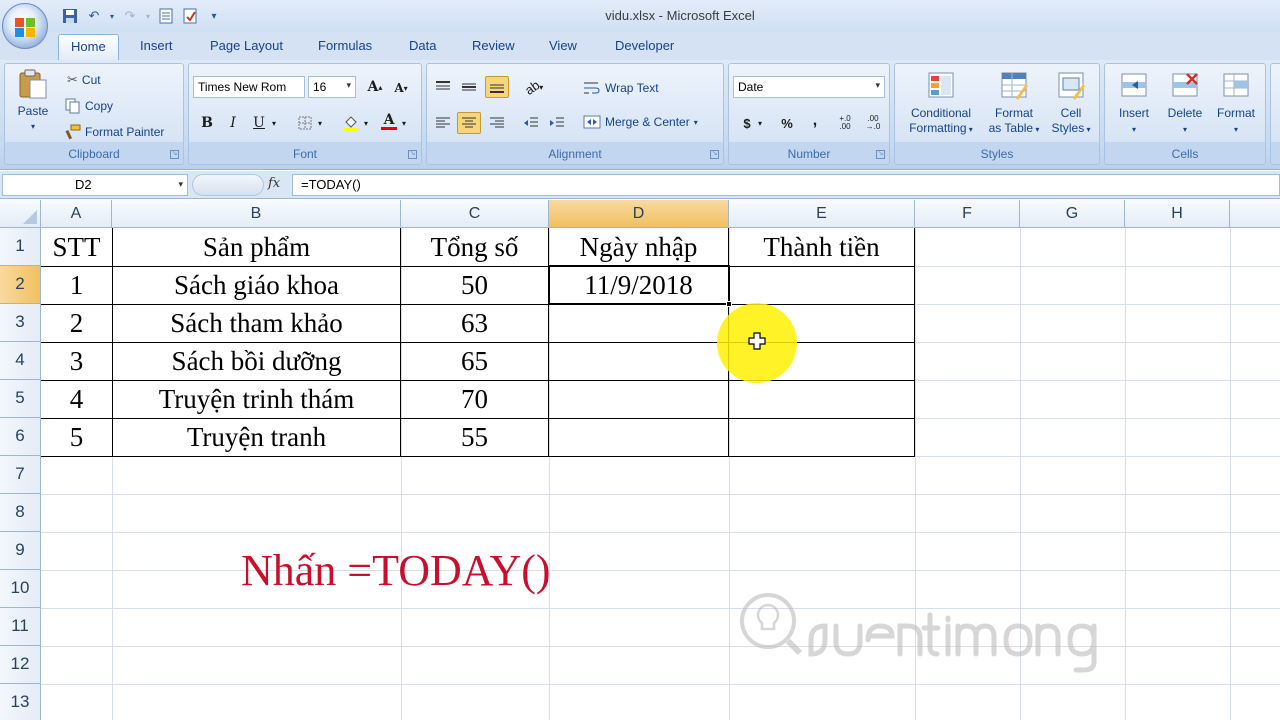  I want to click on formula-input: =TODAY(), so click(786, 185).